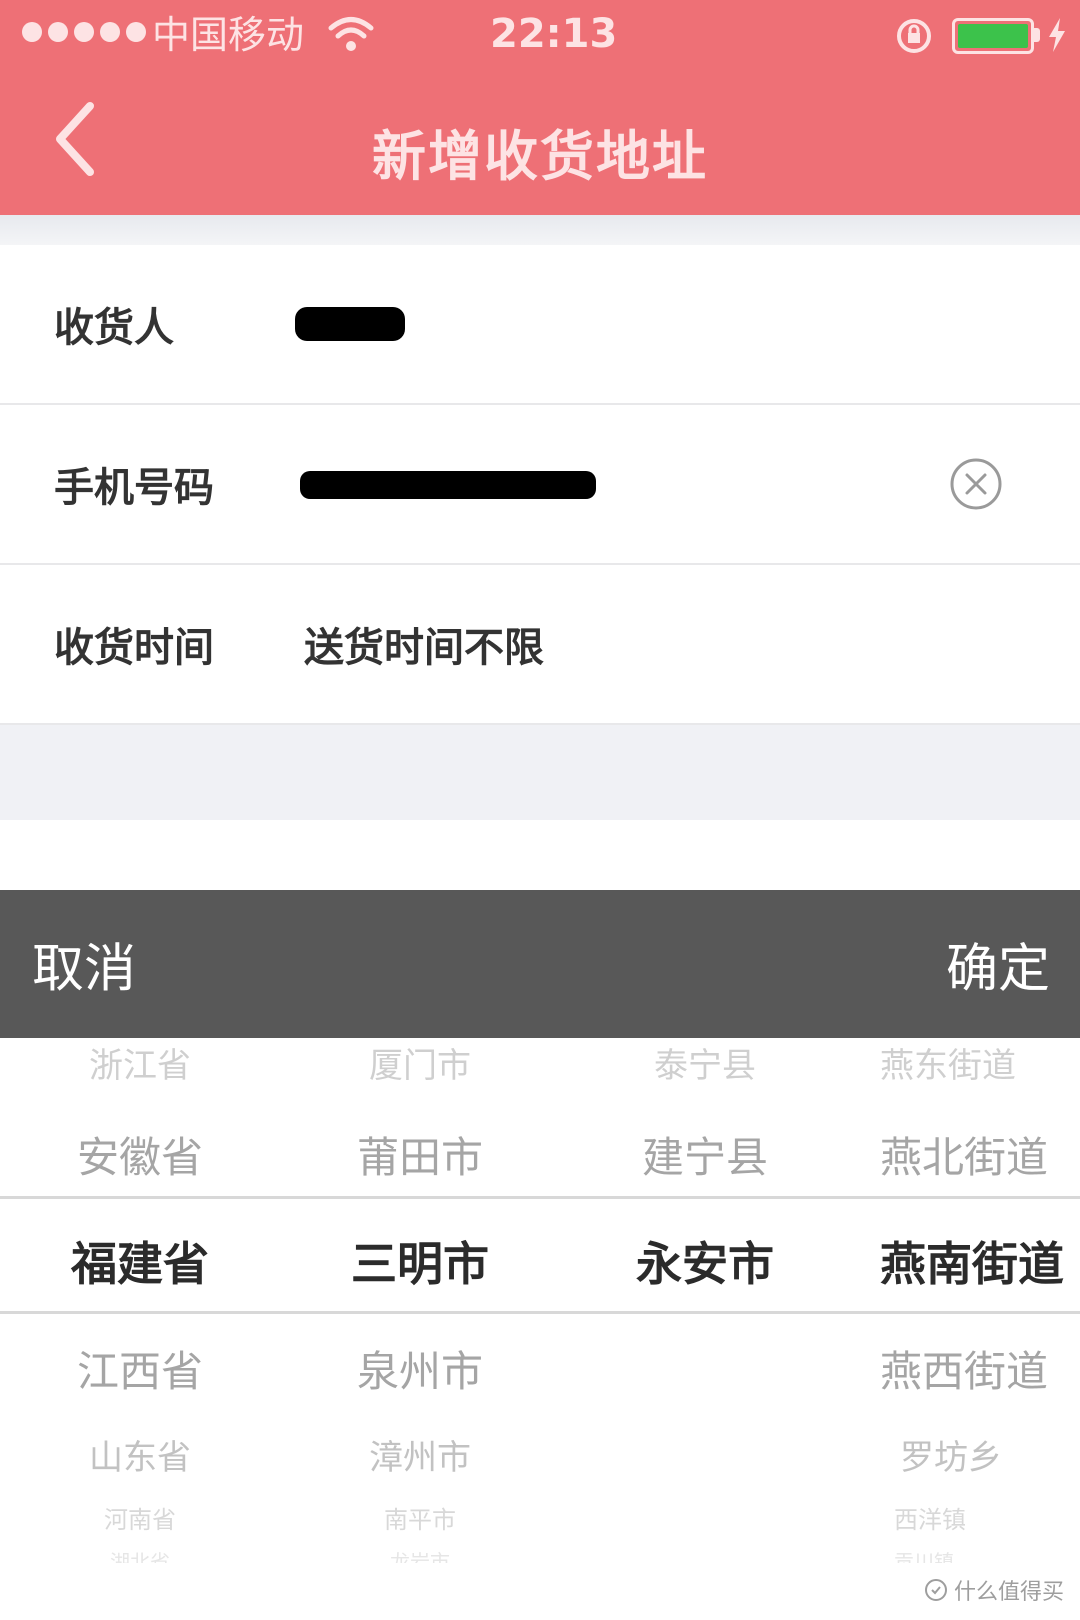 This screenshot has width=1080, height=1620. Describe the element at coordinates (914, 36) in the screenshot. I see `rotation-lock-icon` at that location.